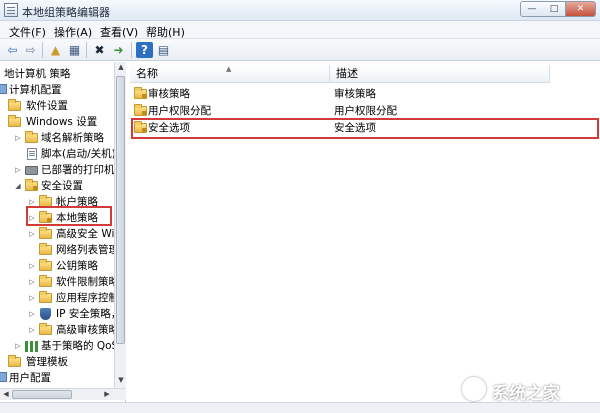  I want to click on tree-item-computer-config: 计算机配置, so click(57, 90).